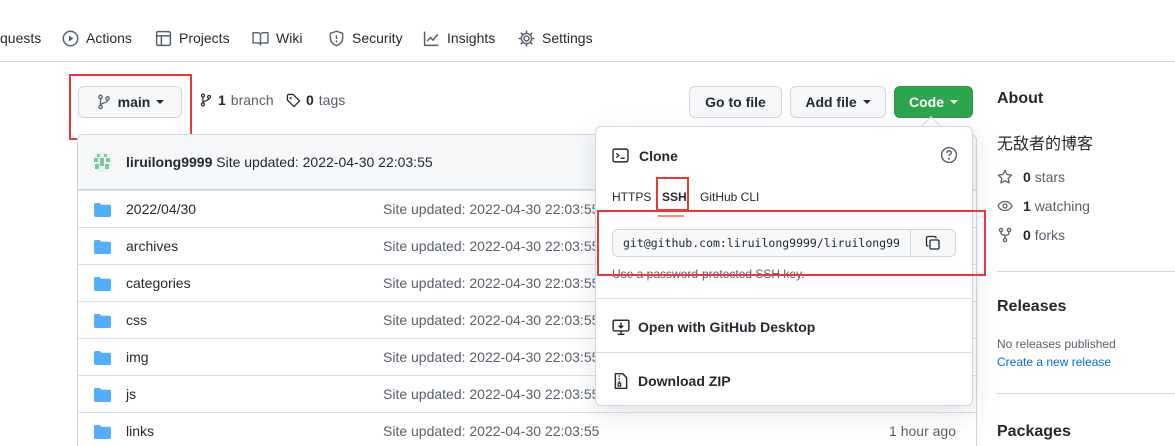 The image size is (1175, 446). I want to click on download-zip-label: Download ZIP, so click(684, 381).